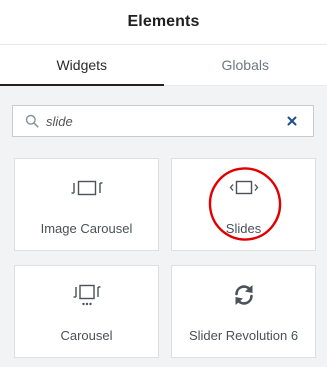  I want to click on search-input, so click(166, 121).